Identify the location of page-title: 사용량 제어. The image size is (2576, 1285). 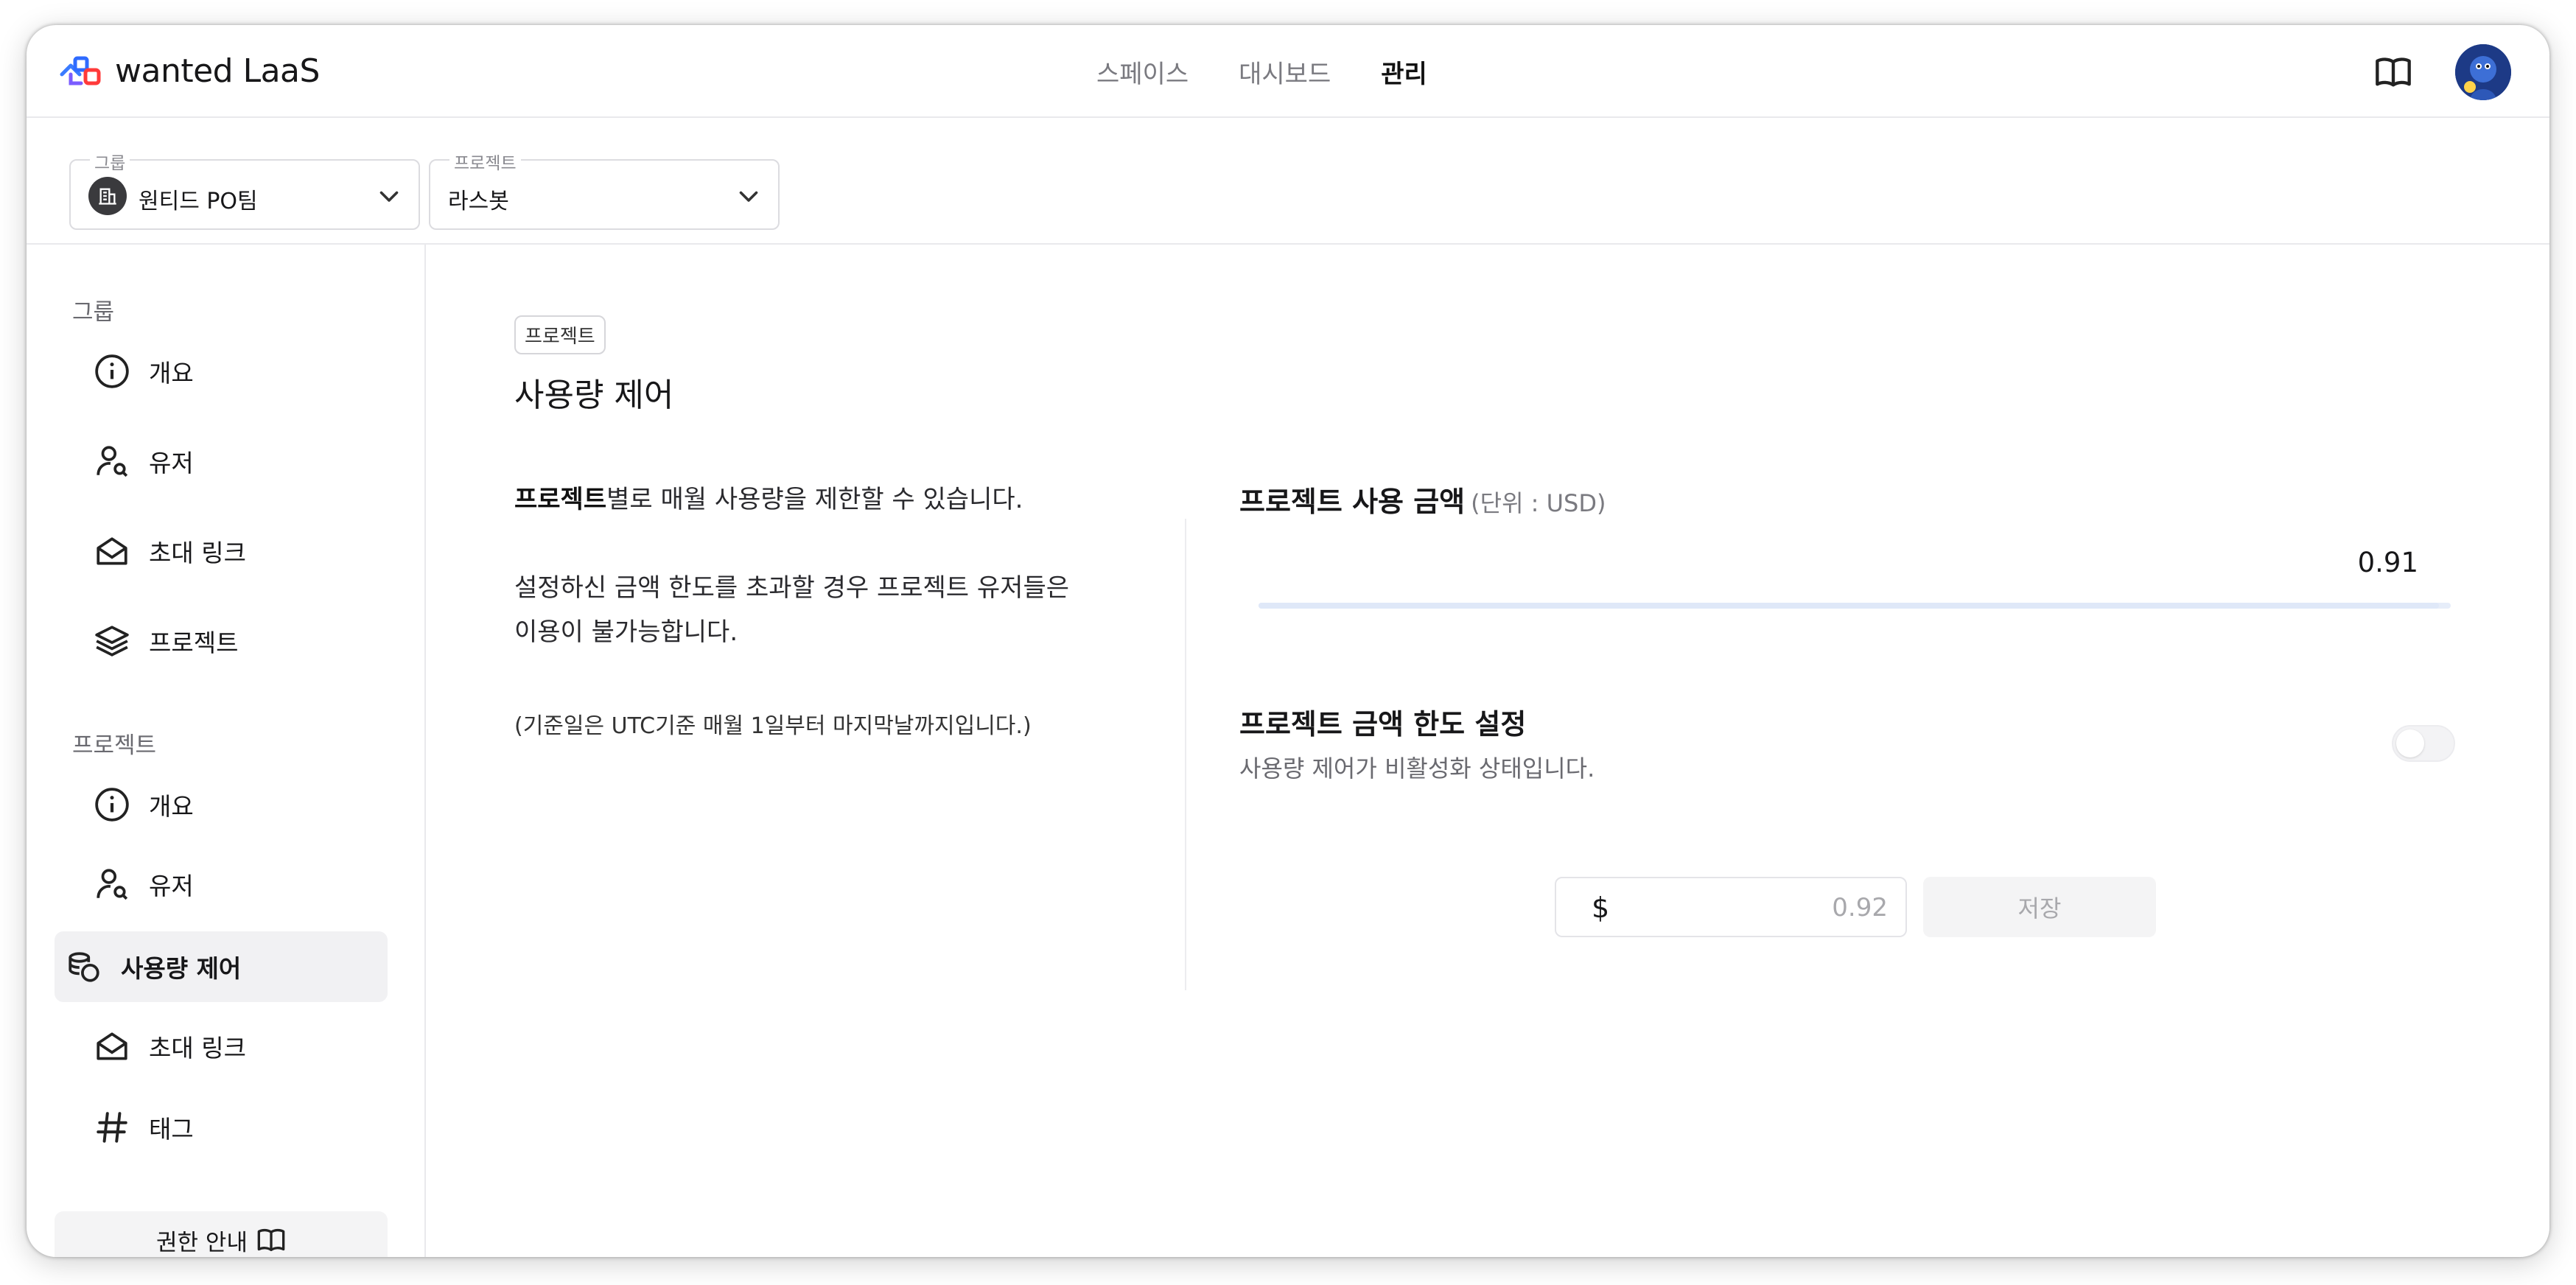
(594, 395).